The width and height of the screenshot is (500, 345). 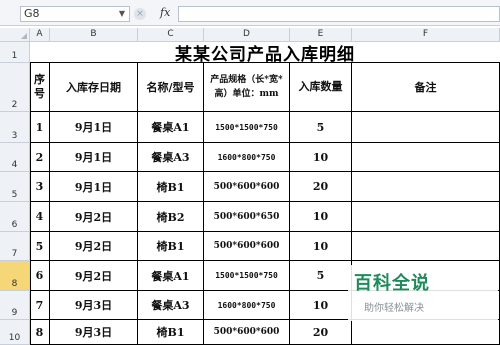 What do you see at coordinates (14, 105) in the screenshot?
I see `row-number: 2` at bounding box center [14, 105].